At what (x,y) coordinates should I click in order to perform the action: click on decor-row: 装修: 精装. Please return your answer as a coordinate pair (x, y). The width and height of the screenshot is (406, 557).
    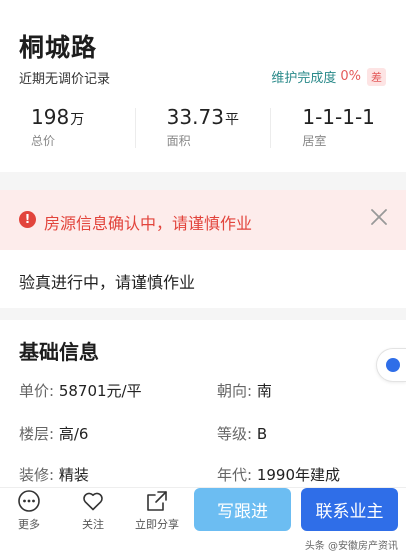
    Looking at the image, I should click on (54, 474).